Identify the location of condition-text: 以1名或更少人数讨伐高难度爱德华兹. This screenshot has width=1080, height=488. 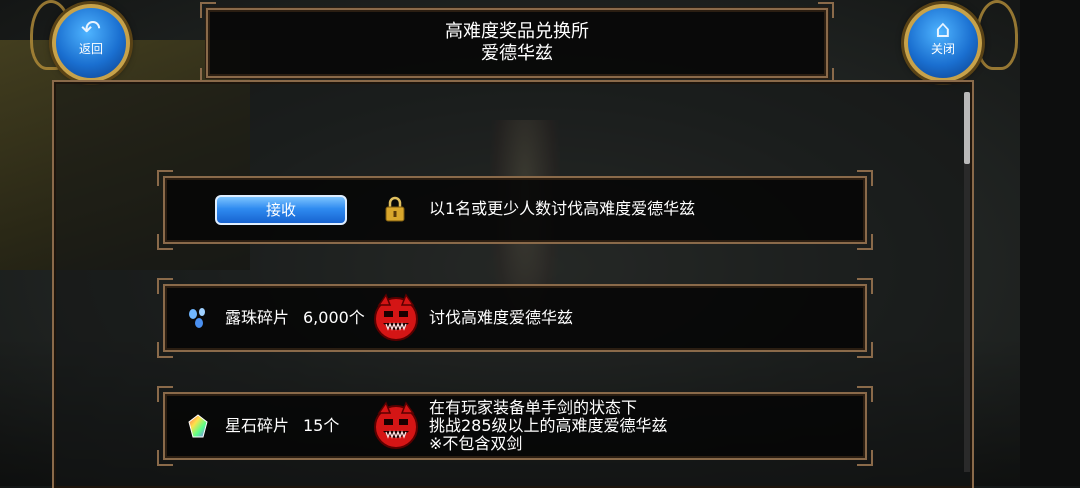
(562, 208).